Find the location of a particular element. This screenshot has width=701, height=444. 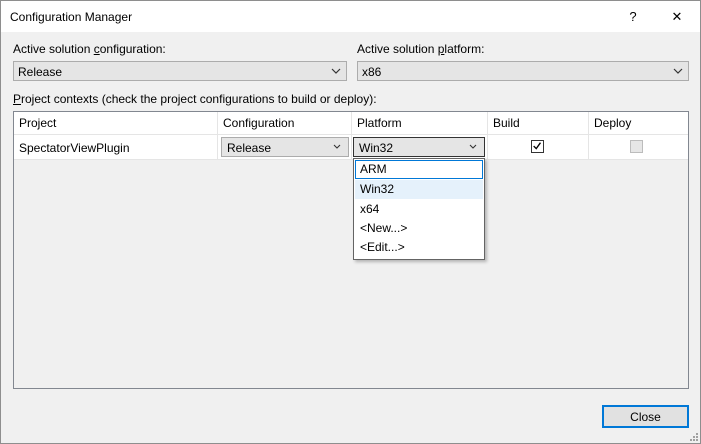

dropdown-option-win32: Win32 is located at coordinates (419, 189).